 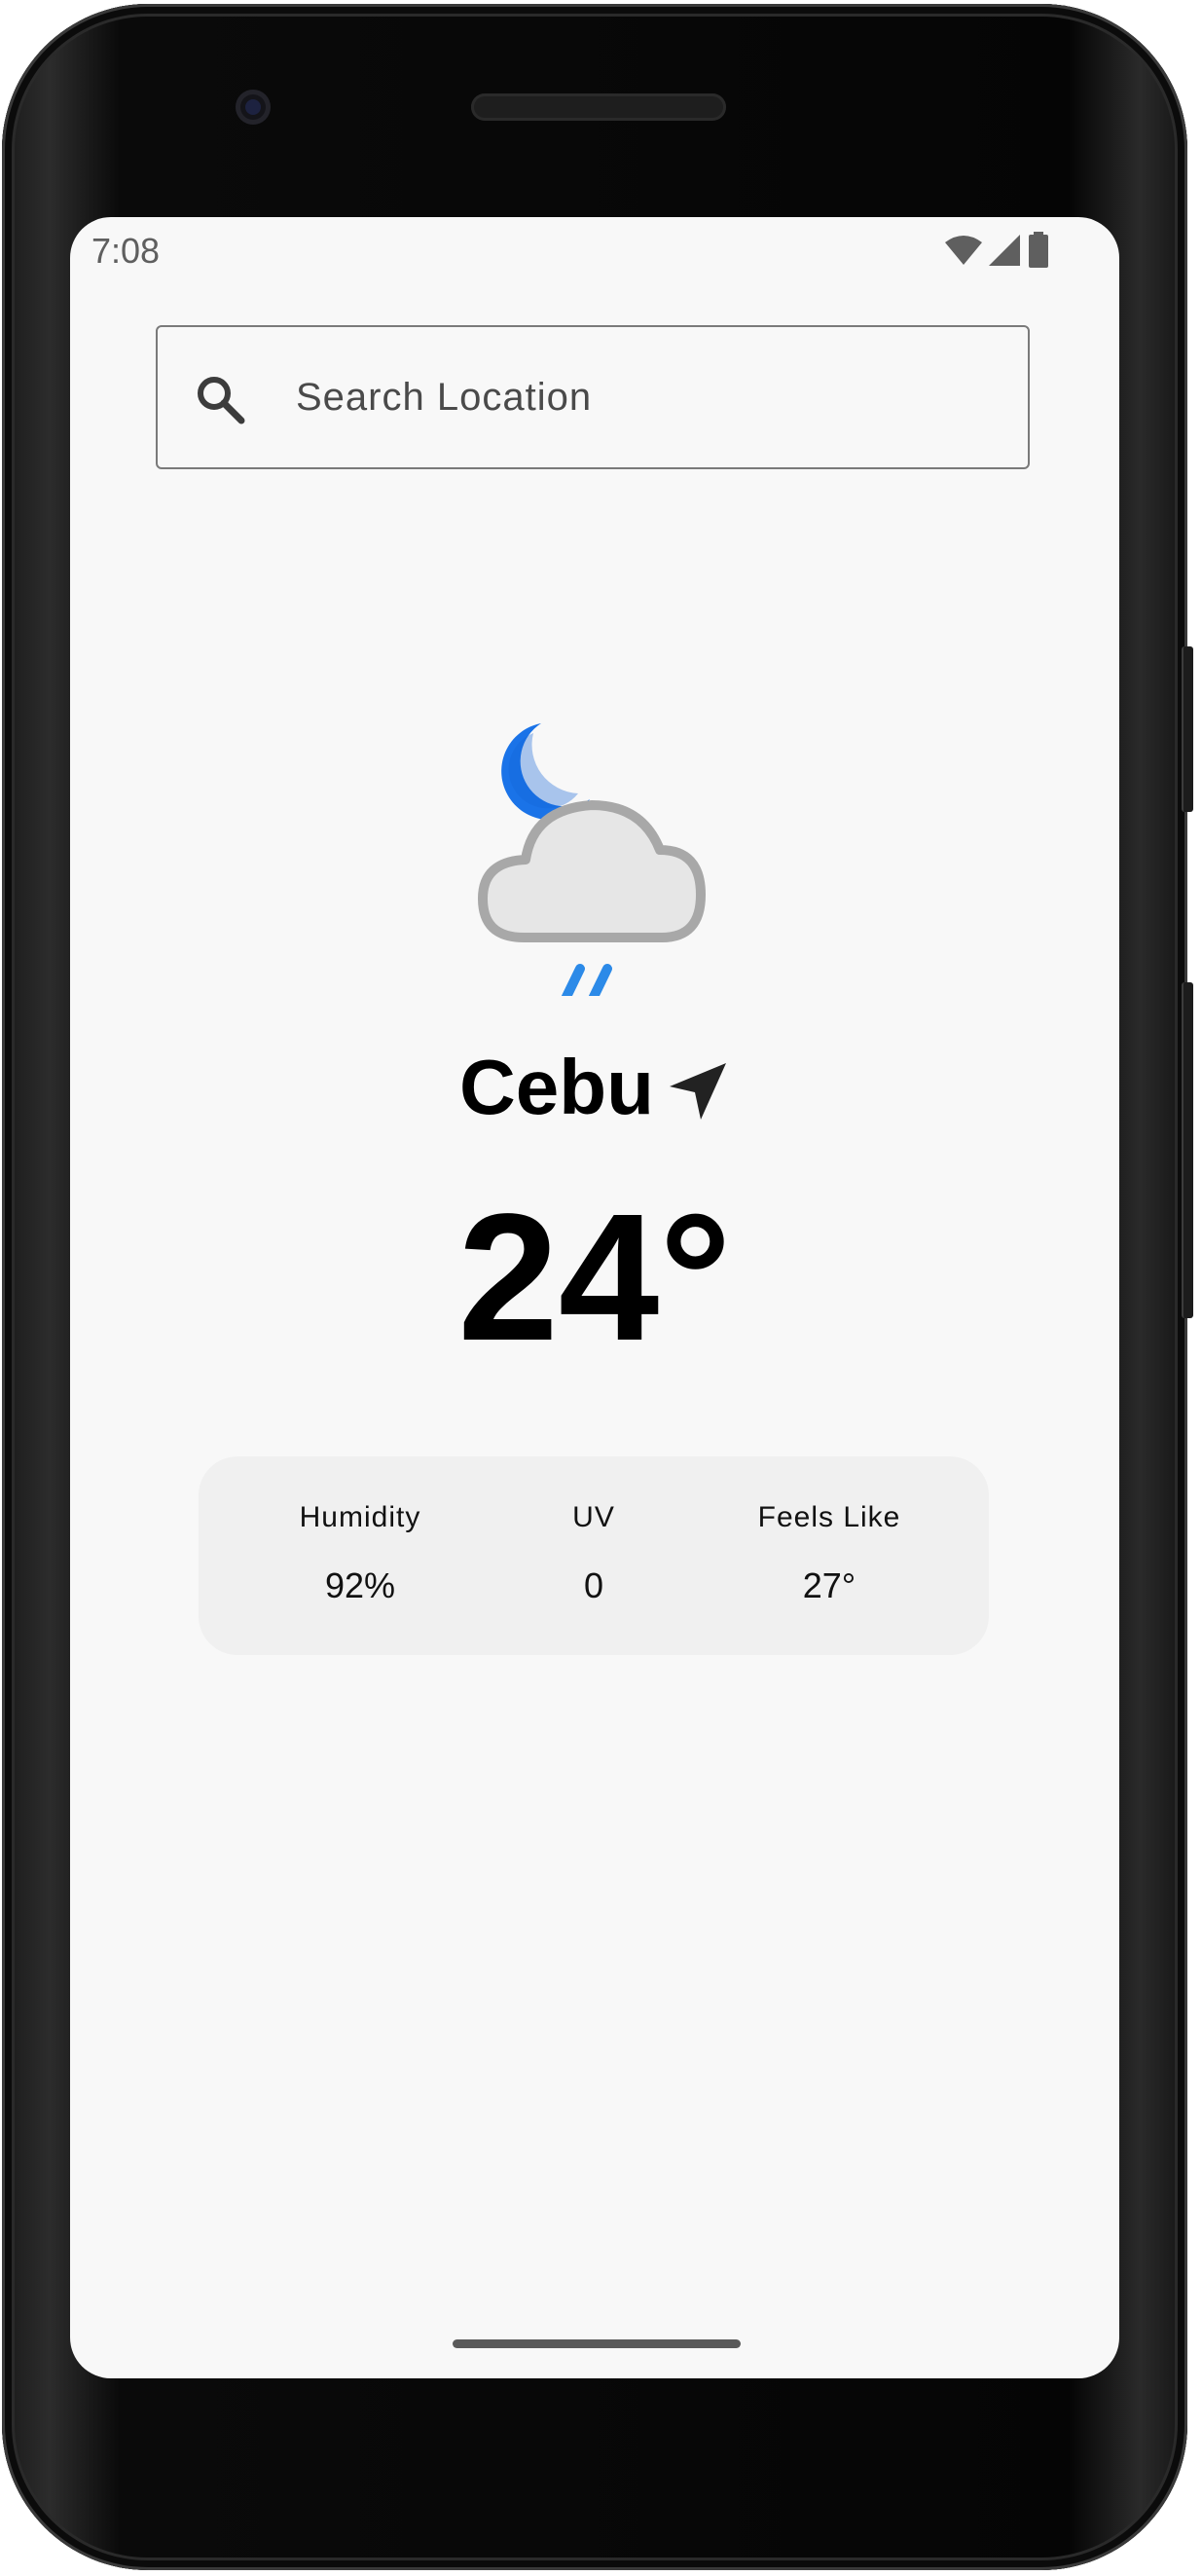 I want to click on weather-stats-card: Humidity 92% UV 0 Feels Like 27°, so click(x=594, y=1555).